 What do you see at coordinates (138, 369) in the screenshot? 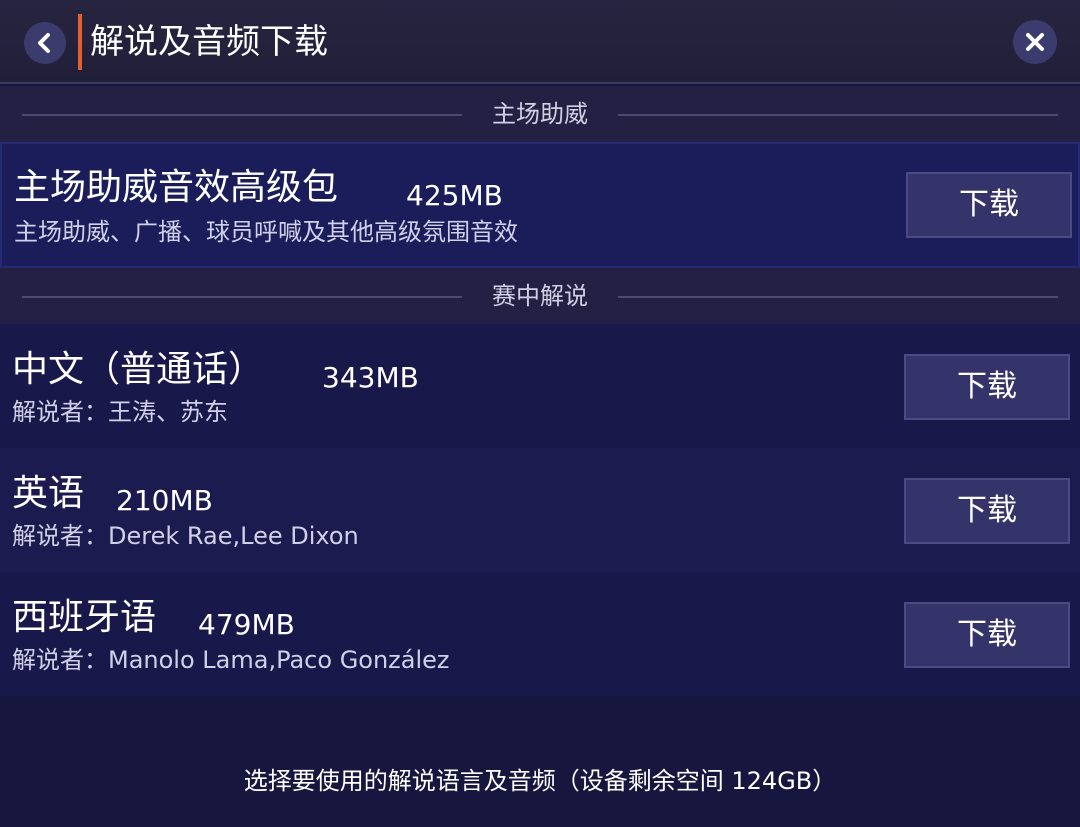
I see `item-name: 中文（普通话）` at bounding box center [138, 369].